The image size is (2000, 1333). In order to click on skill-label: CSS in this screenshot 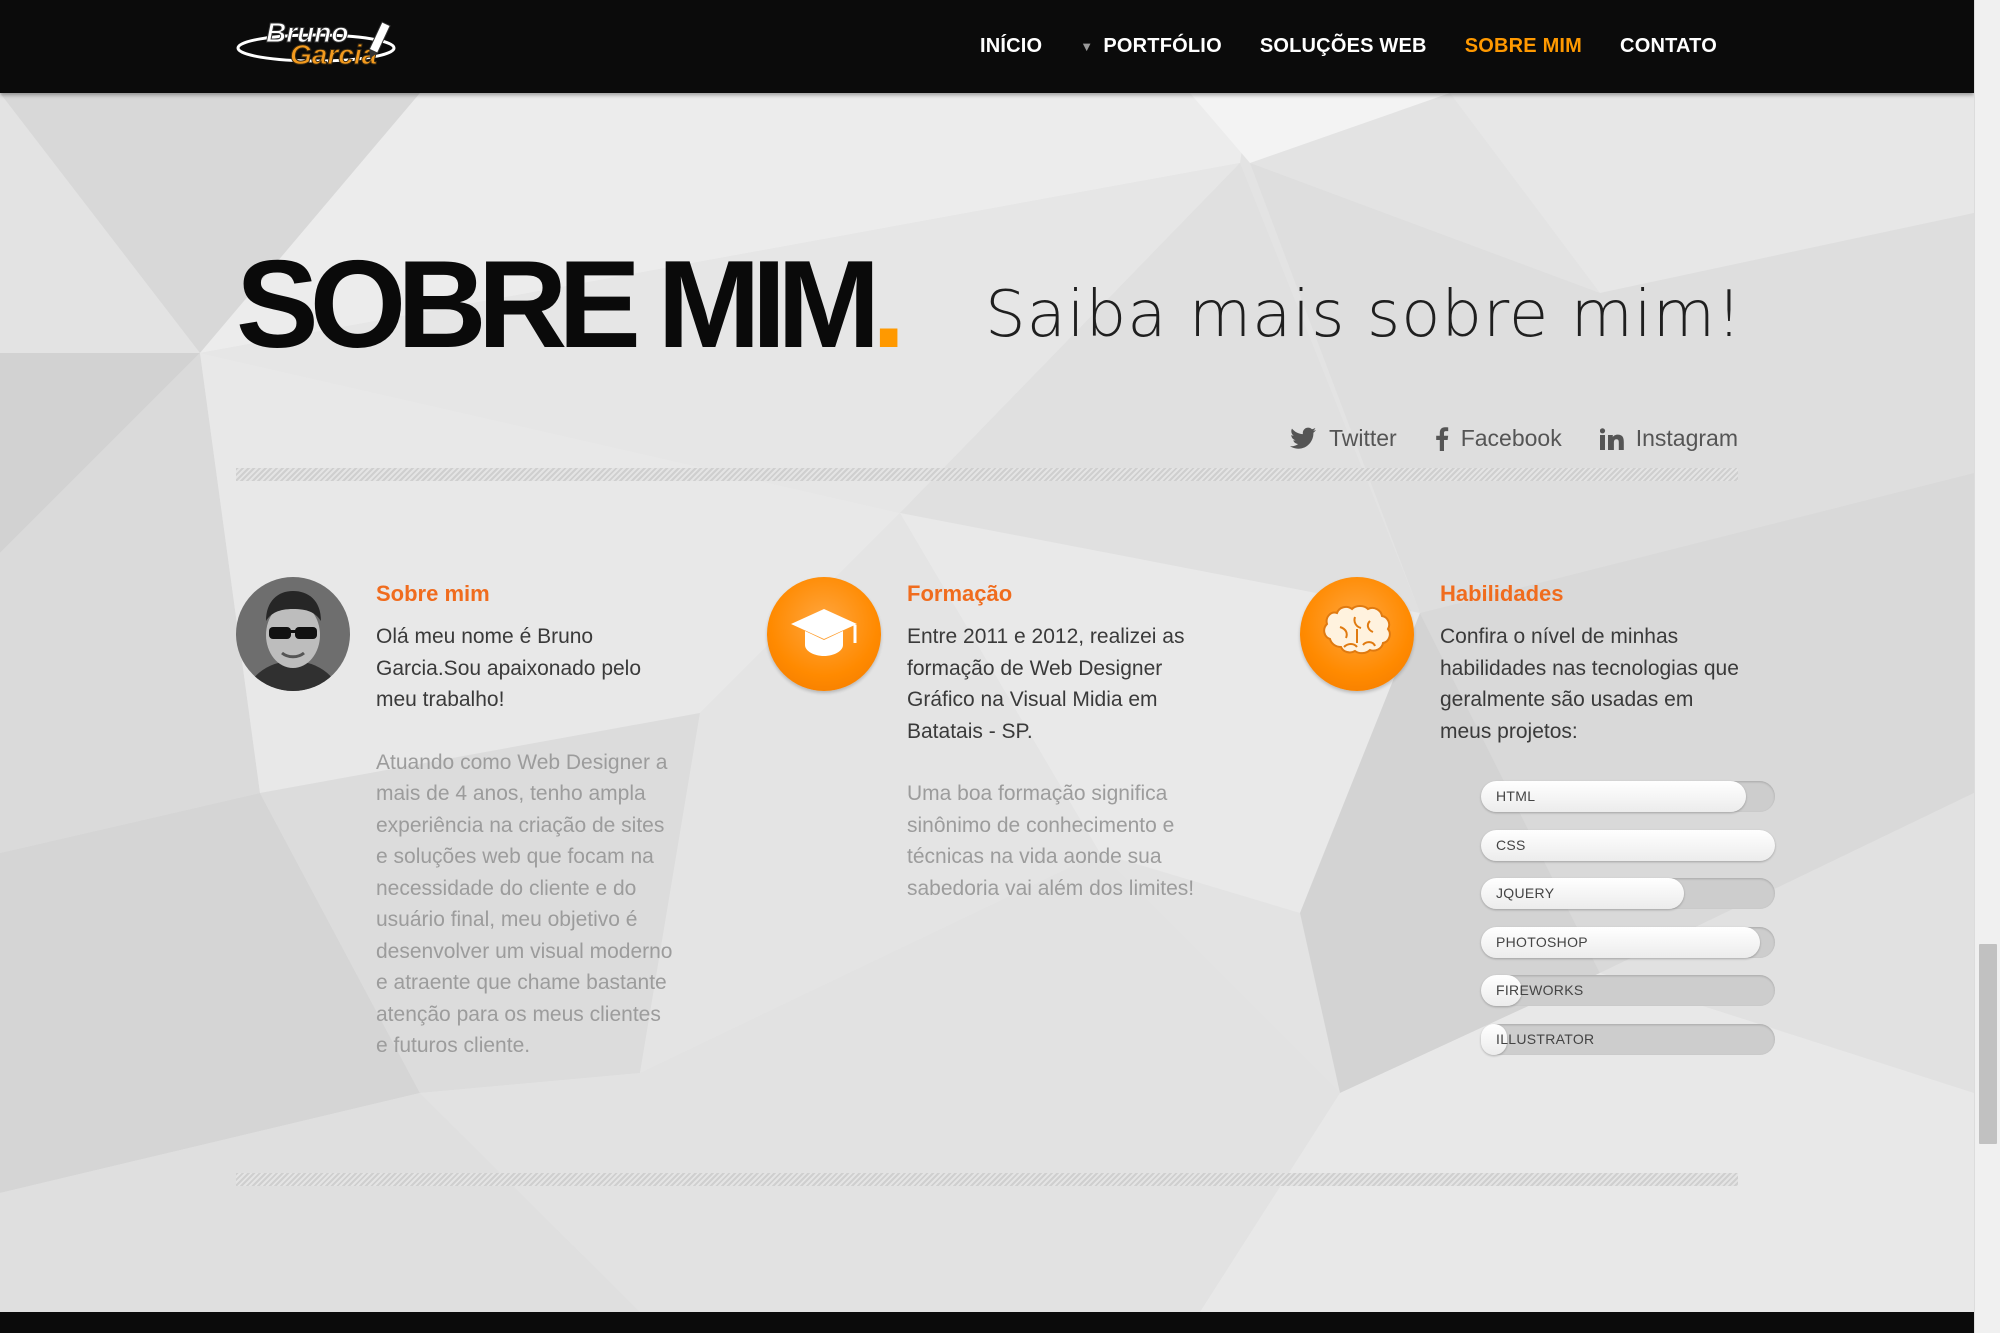, I will do `click(1511, 844)`.